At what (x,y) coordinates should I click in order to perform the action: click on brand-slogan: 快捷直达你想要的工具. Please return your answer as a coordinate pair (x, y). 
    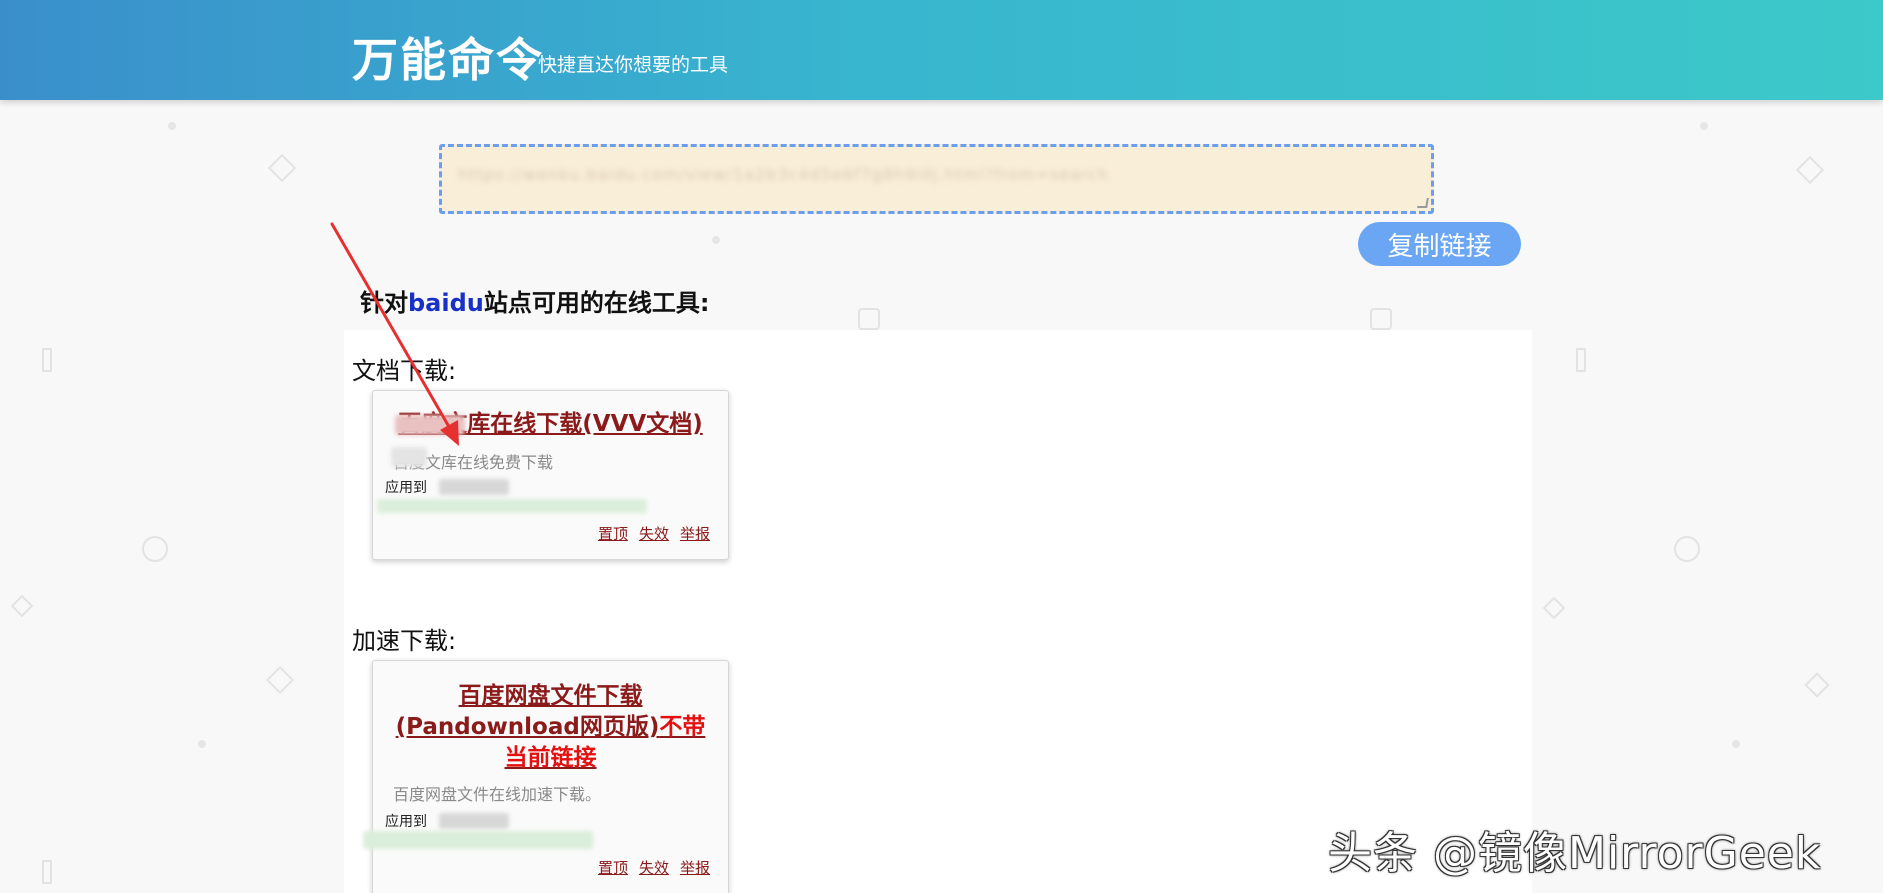
    Looking at the image, I should click on (633, 65).